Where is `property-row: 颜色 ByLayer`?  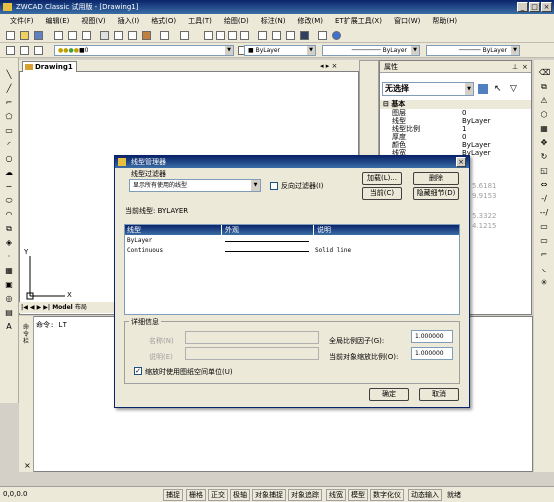 property-row: 颜色 ByLayer is located at coordinates (461, 145).